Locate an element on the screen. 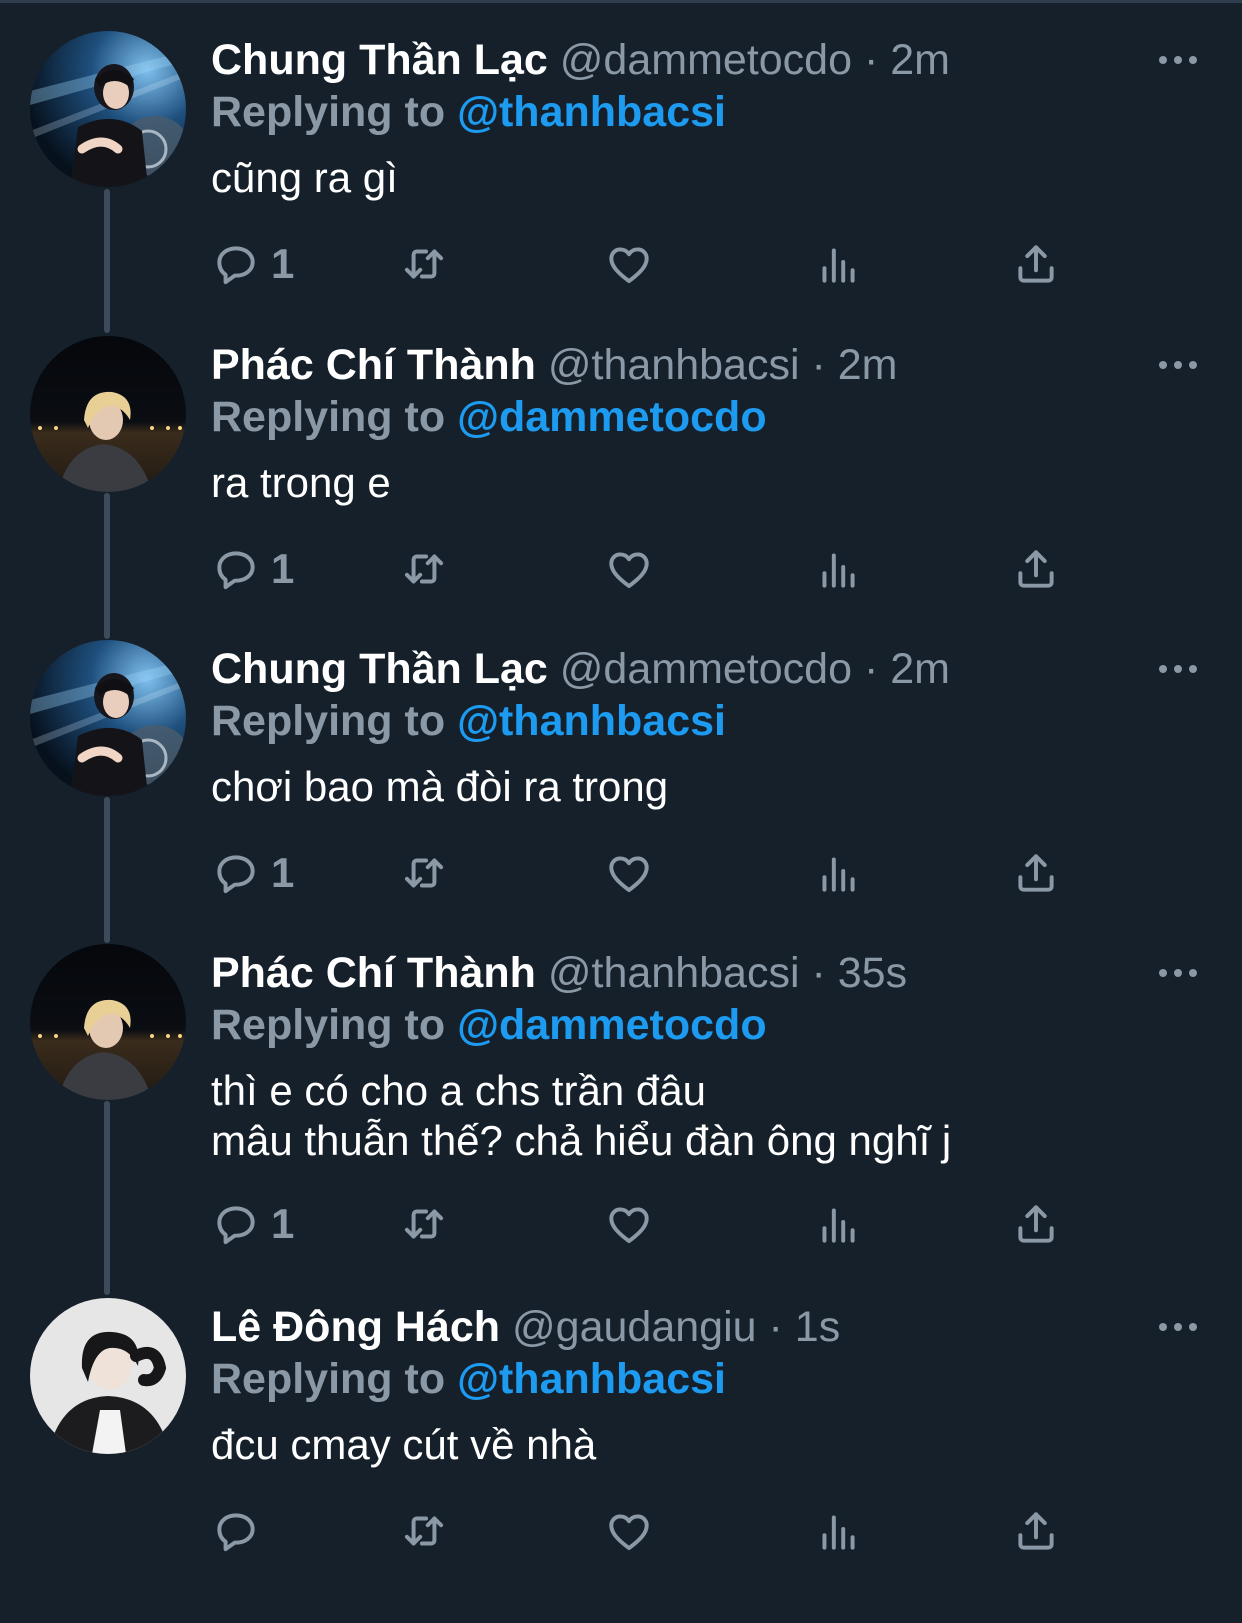 The width and height of the screenshot is (1242, 1623). handle: @gaudangiu is located at coordinates (634, 1327).